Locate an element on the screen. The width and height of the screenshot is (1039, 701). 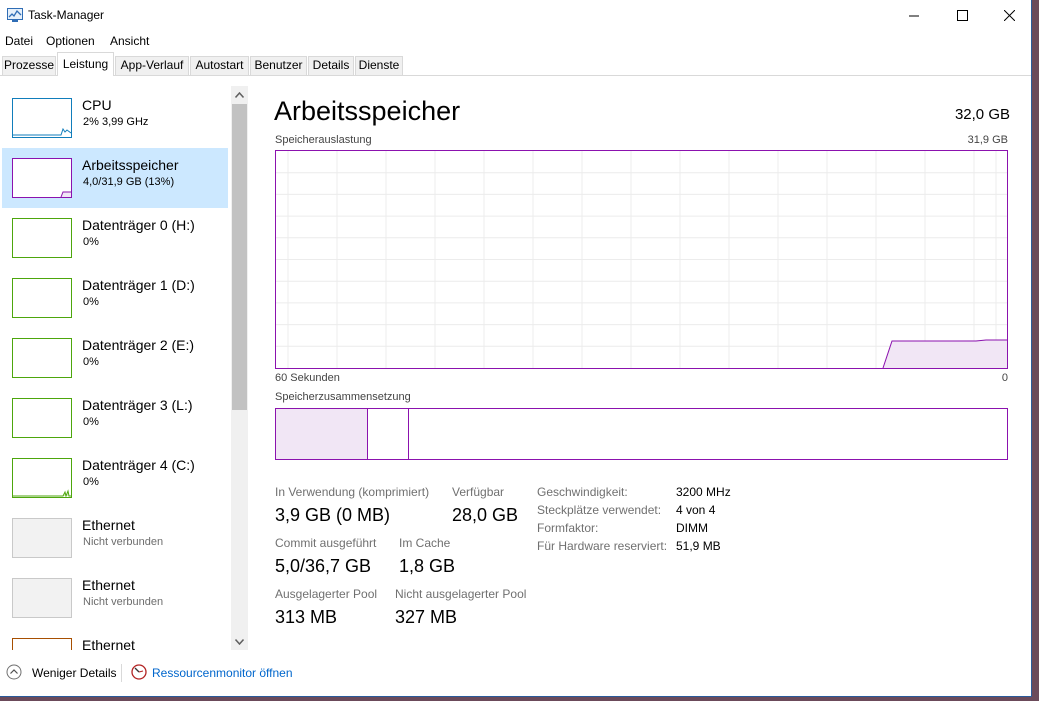
title-bar: Task-Manager is located at coordinates (515, 15).